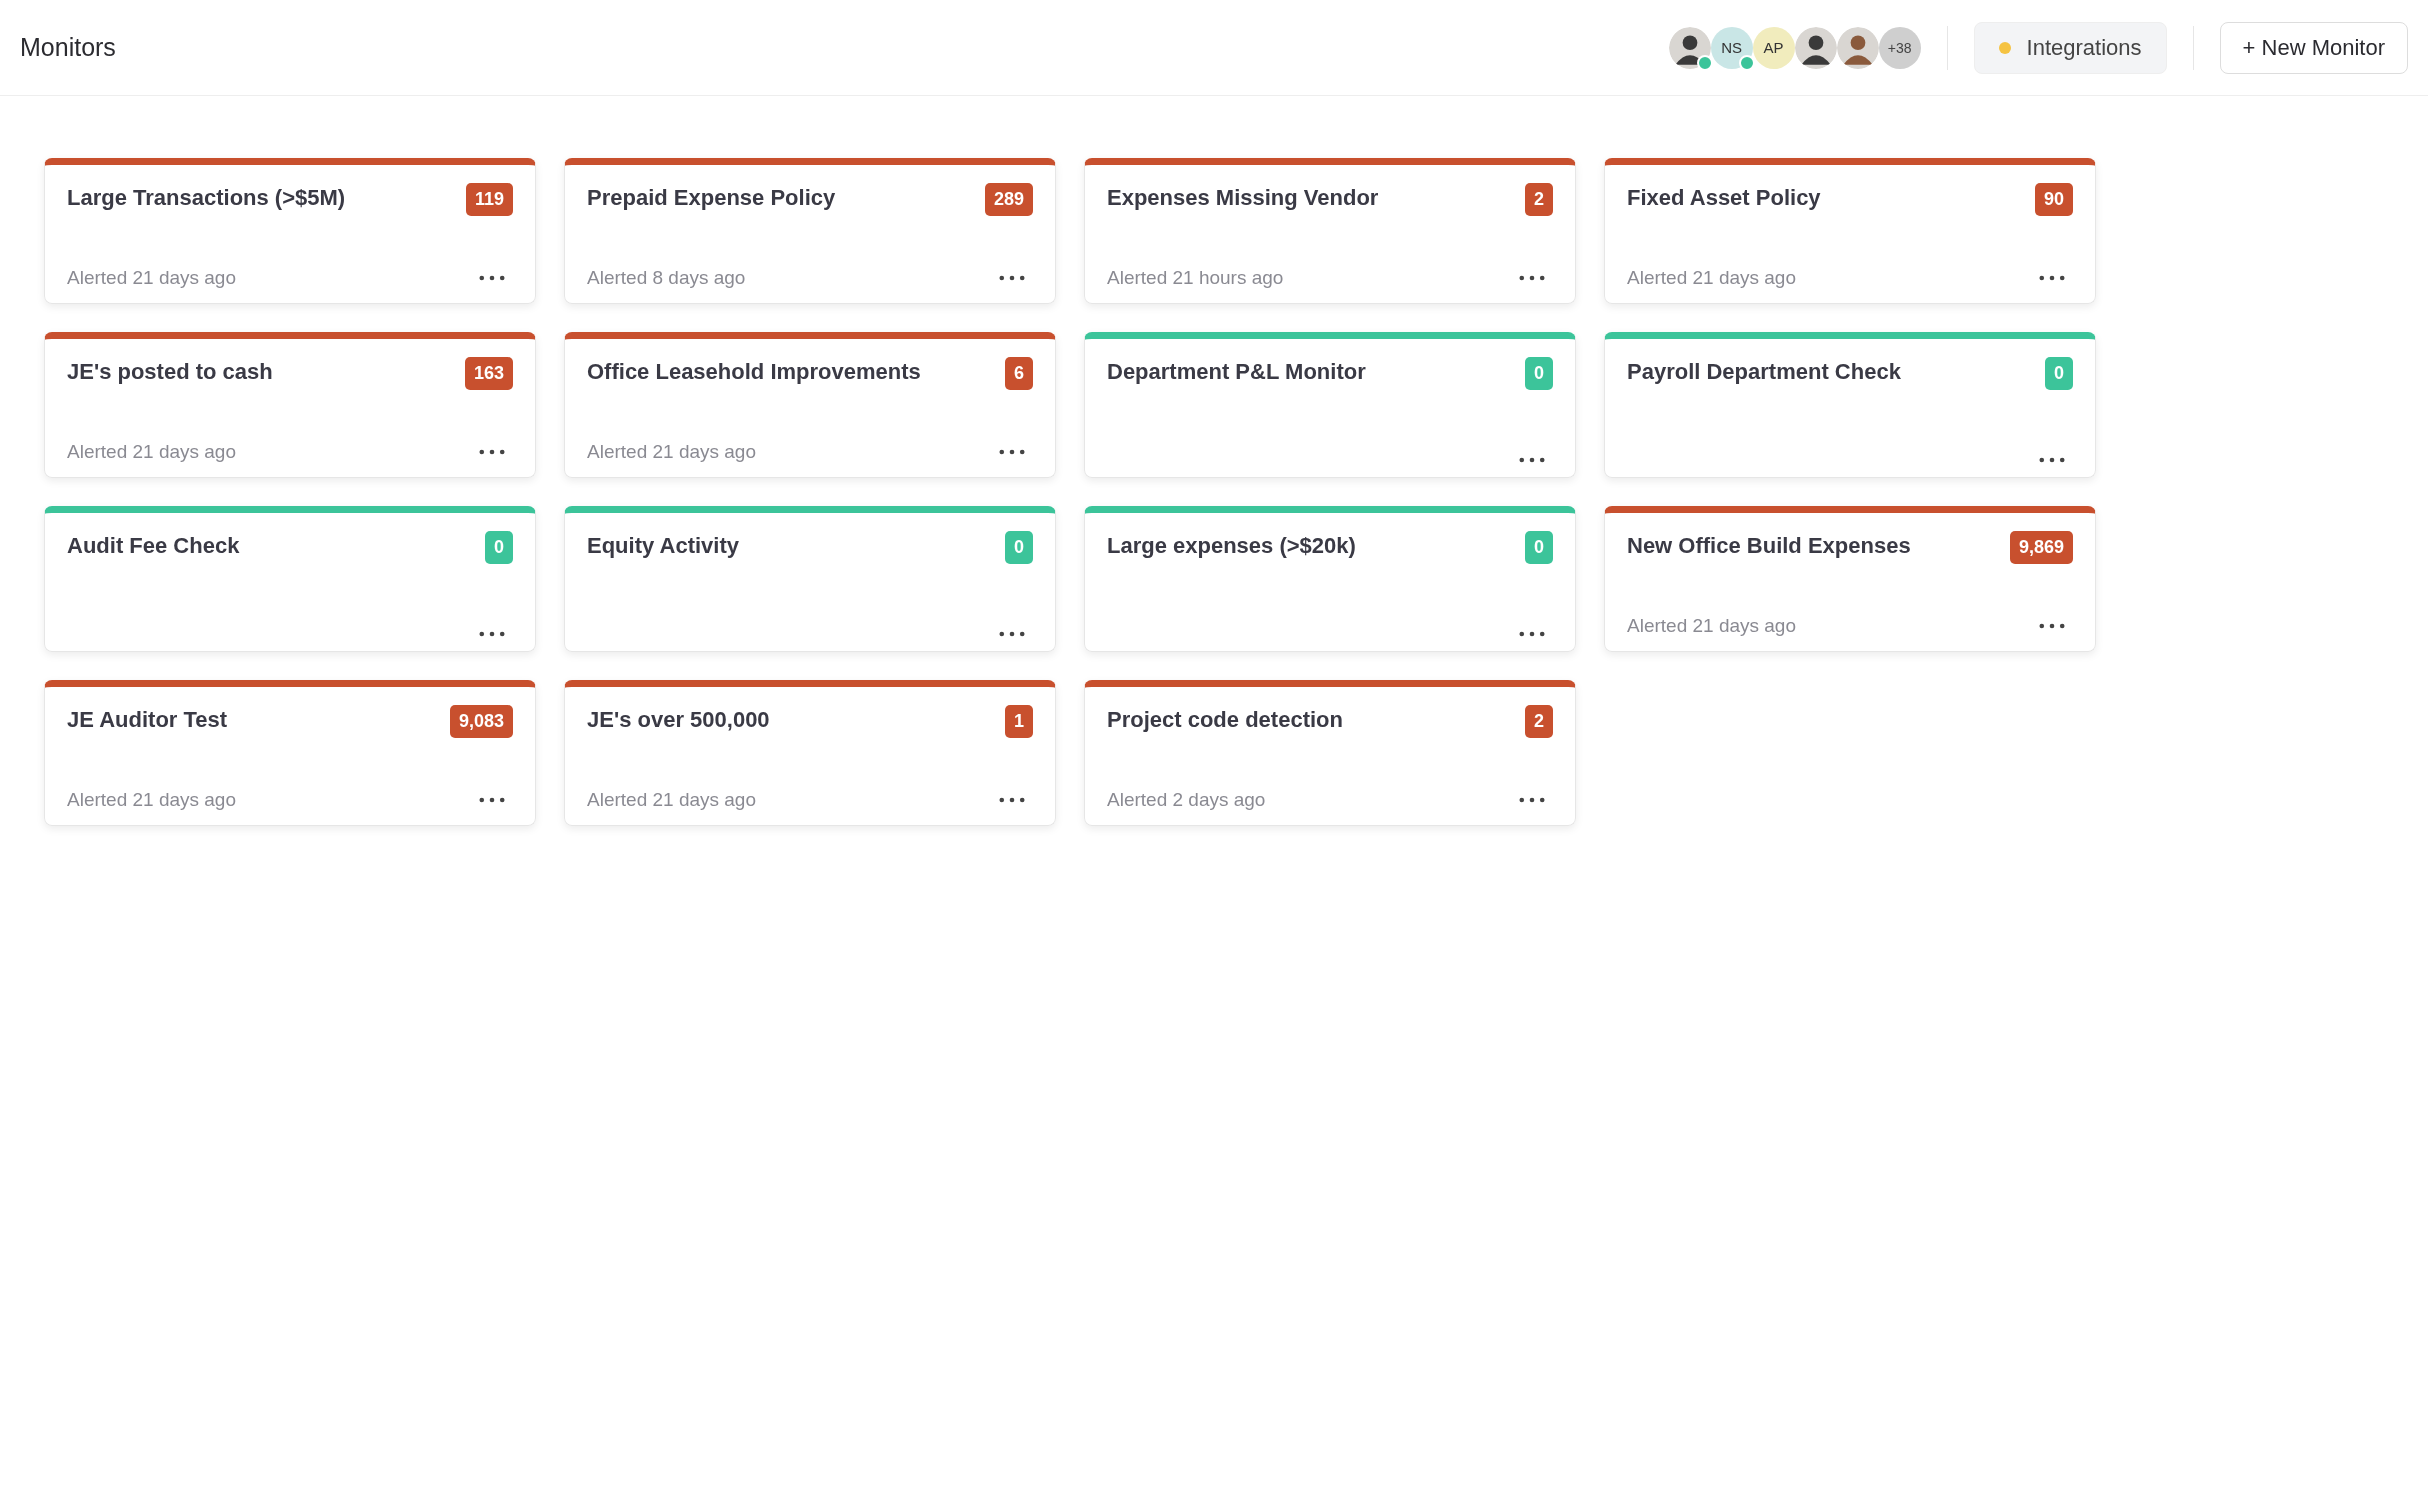  Describe the element at coordinates (810, 405) in the screenshot. I see `monitor-card: Office Leasehold Improvements 6 Alerted 21 days ago` at that location.